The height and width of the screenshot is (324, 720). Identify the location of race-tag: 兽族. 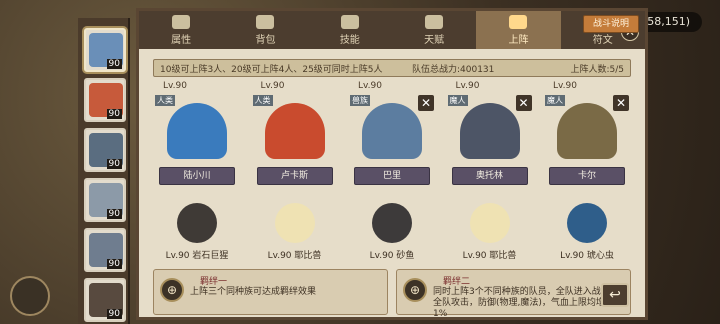
(360, 100).